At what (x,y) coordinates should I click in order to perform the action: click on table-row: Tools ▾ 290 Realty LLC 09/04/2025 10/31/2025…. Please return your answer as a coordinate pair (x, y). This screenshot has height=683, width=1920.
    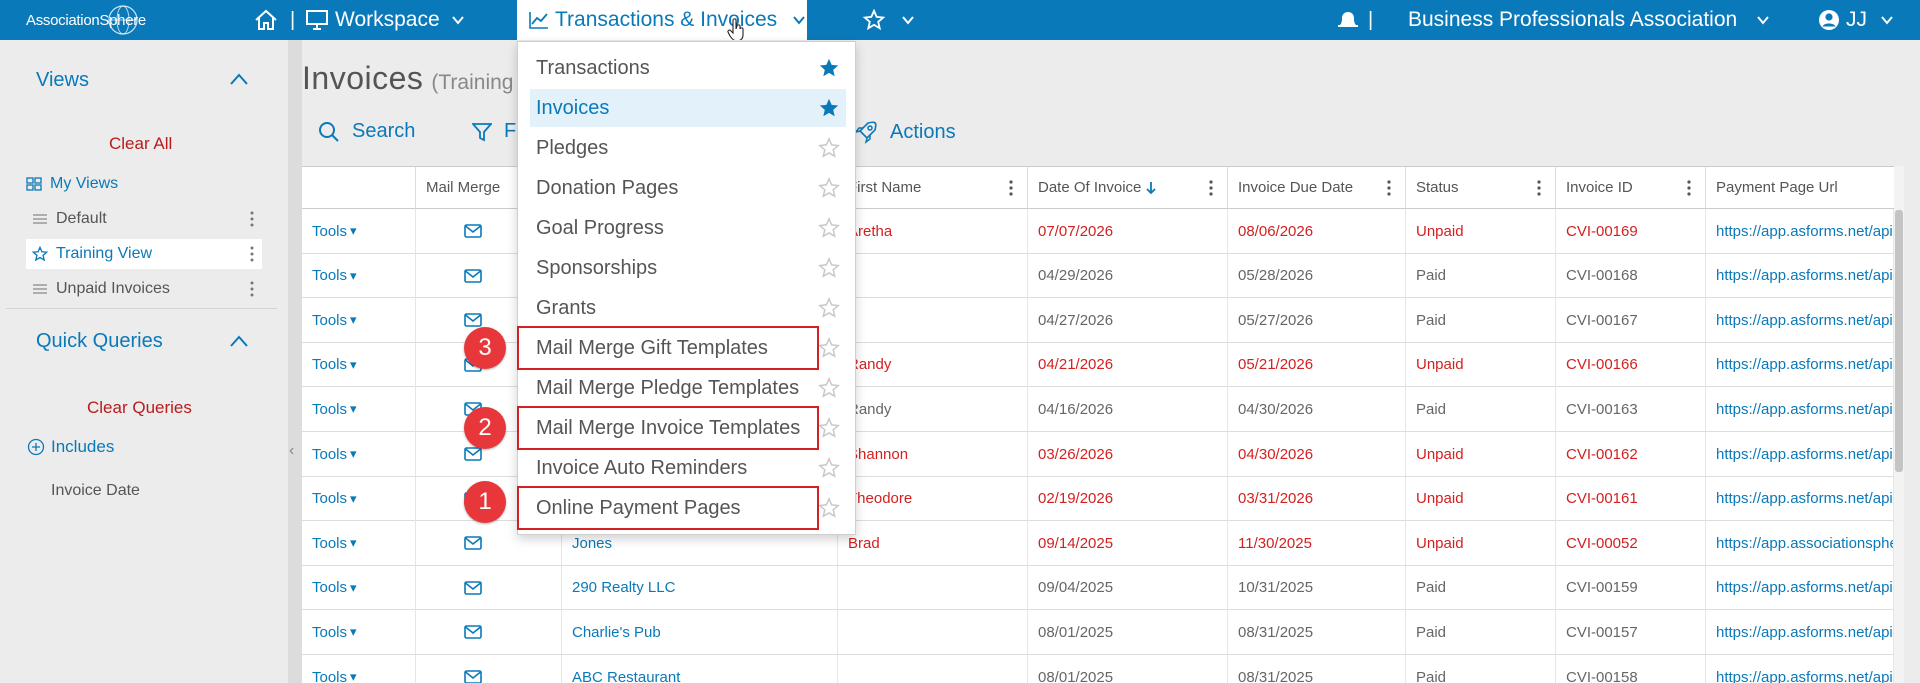
    Looking at the image, I should click on (1098, 588).